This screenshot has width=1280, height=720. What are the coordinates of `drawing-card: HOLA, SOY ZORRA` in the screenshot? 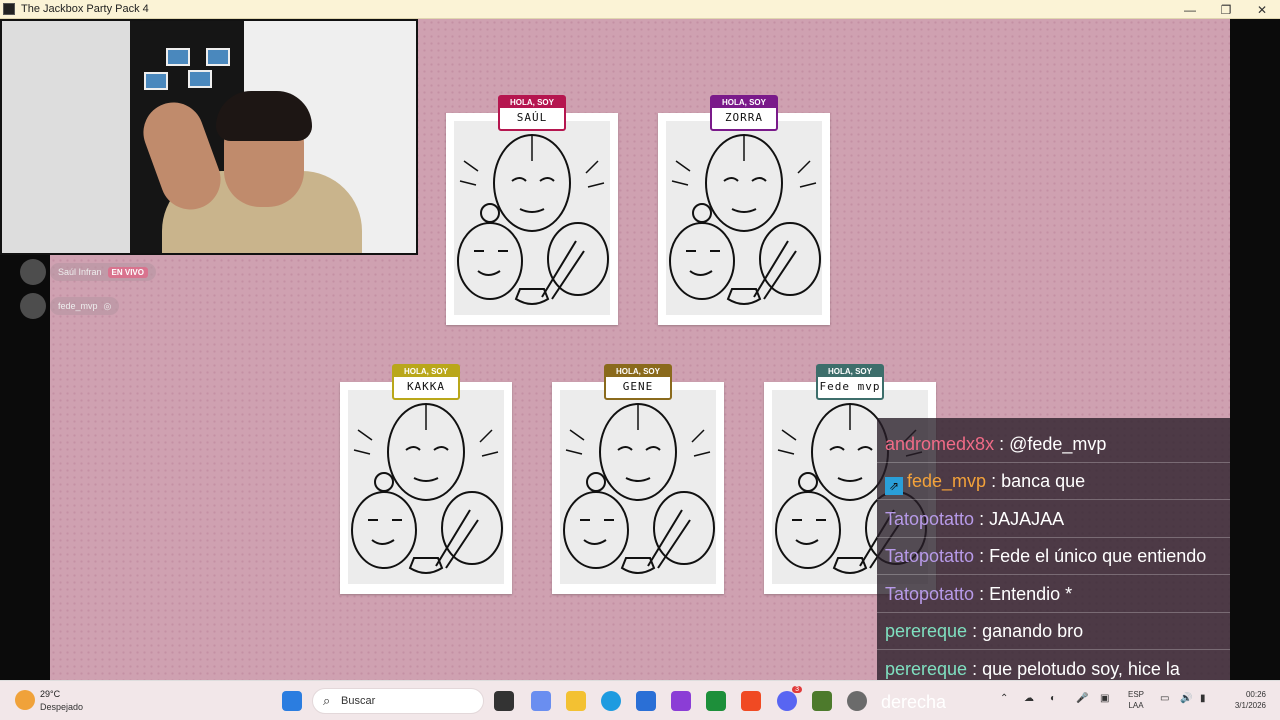 It's located at (744, 210).